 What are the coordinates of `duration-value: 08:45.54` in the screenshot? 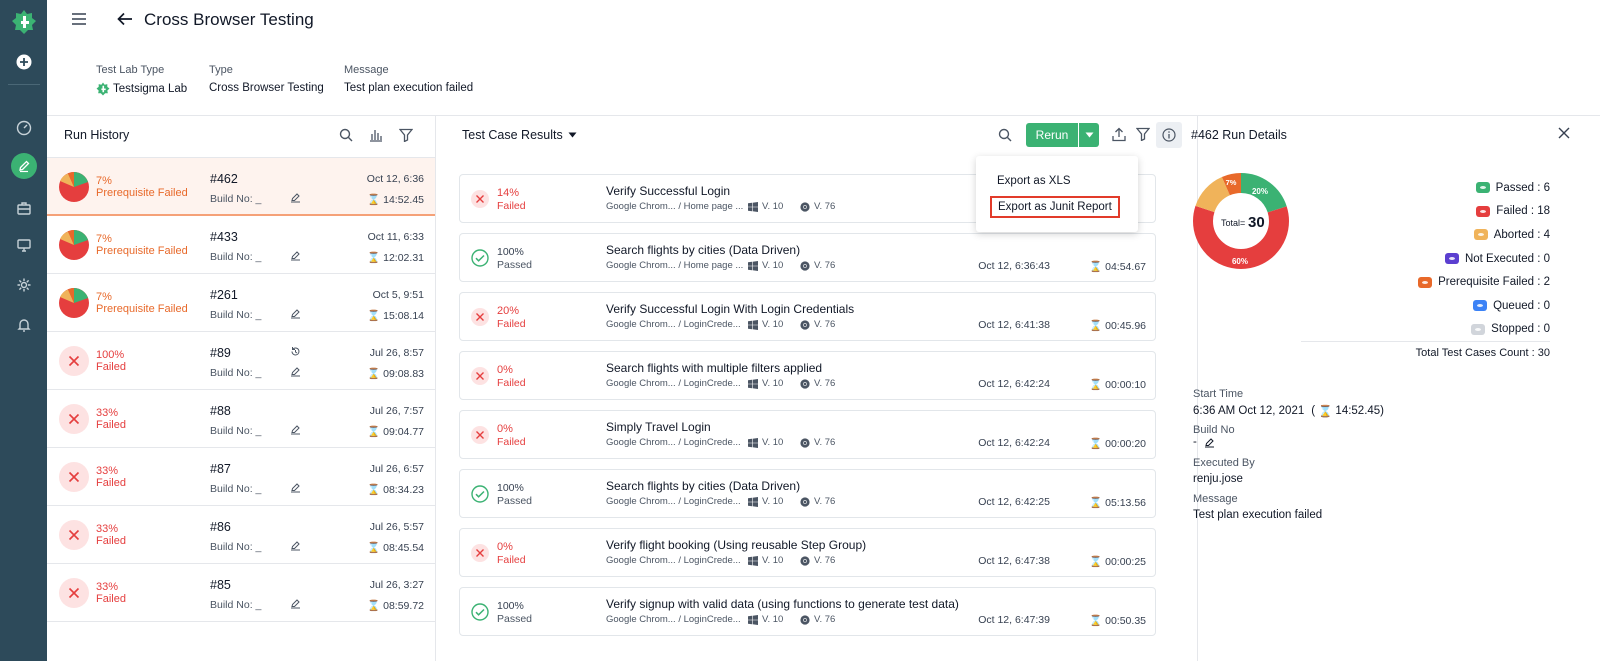 It's located at (403, 547).